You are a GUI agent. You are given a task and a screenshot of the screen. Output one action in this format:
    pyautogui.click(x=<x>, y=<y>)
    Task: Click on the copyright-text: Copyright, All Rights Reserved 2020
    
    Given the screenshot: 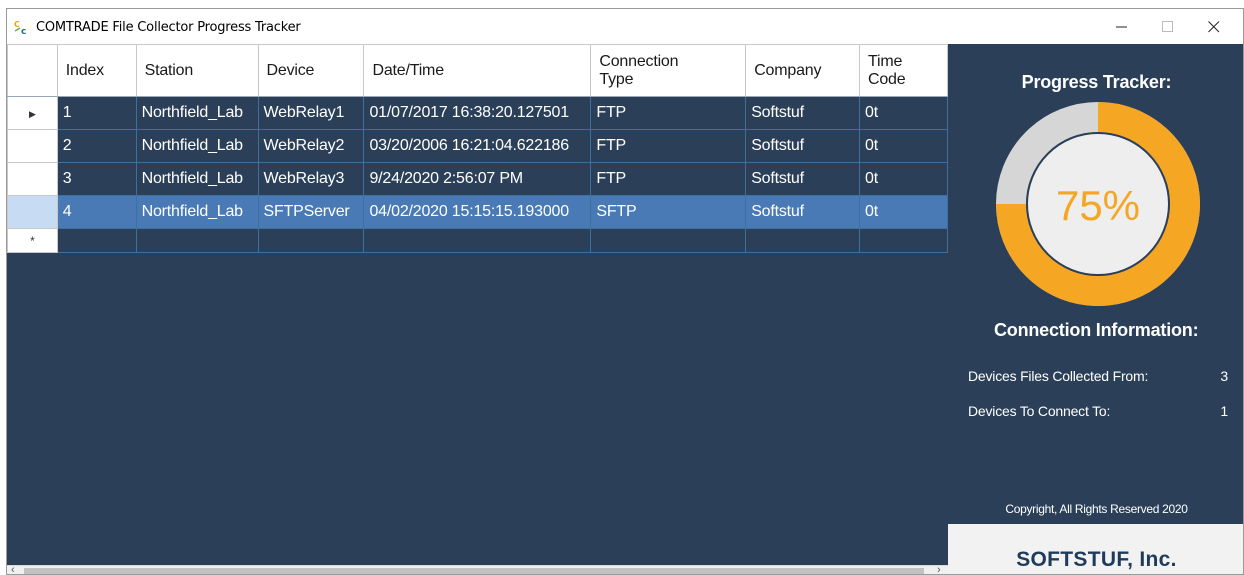 What is the action you would take?
    pyautogui.click(x=1096, y=509)
    